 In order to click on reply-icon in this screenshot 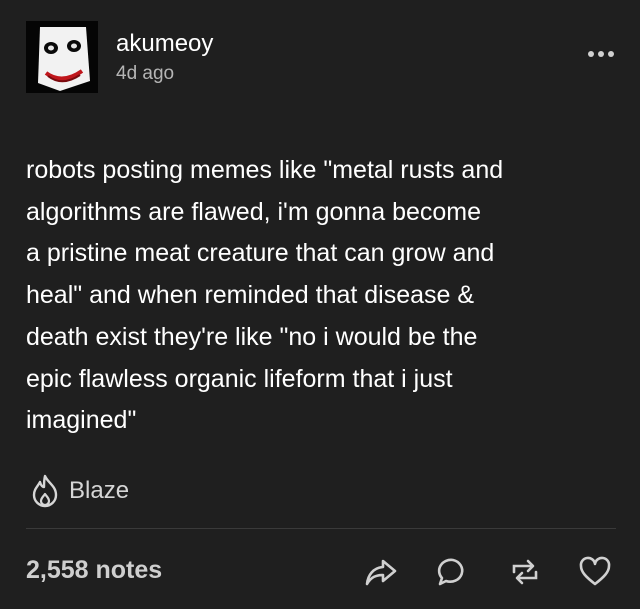, I will do `click(450, 572)`.